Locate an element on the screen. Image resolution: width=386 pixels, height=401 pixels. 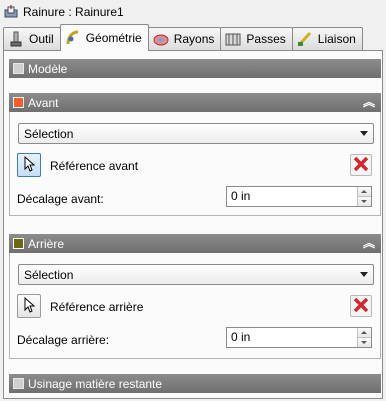
arriere-header: Arrière ︽ is located at coordinates (195, 243).